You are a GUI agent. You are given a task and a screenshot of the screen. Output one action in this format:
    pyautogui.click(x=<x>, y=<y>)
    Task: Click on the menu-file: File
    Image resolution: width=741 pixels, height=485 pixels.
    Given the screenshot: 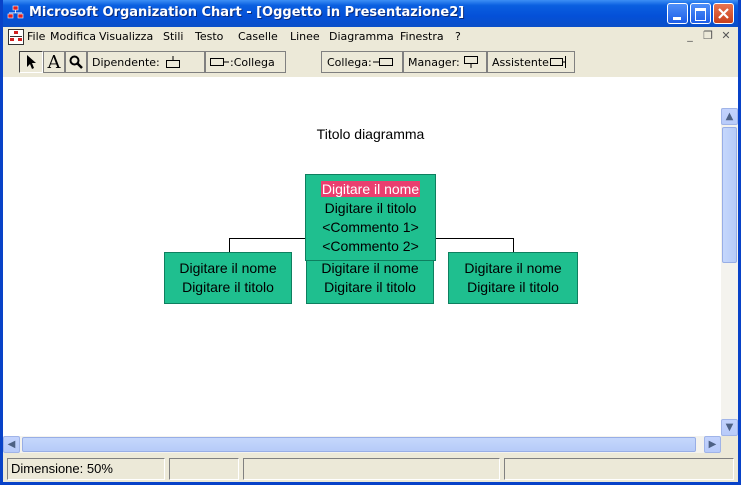 What is the action you would take?
    pyautogui.click(x=36, y=36)
    